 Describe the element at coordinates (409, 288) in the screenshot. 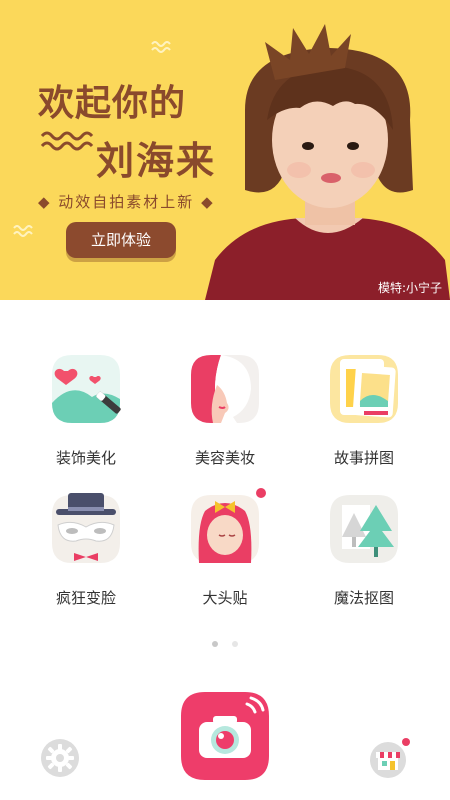

I see `model-credit: 模特:小宁子` at that location.